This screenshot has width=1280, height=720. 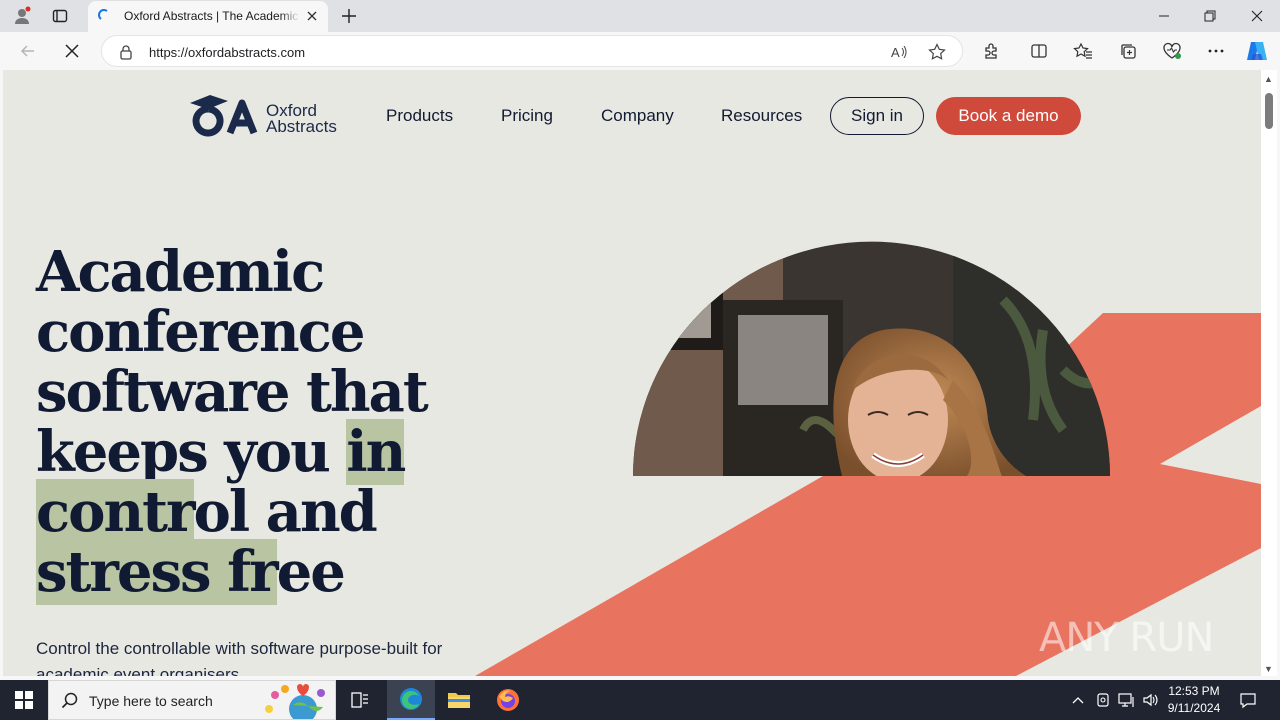 I want to click on back-icon, so click(x=28, y=51).